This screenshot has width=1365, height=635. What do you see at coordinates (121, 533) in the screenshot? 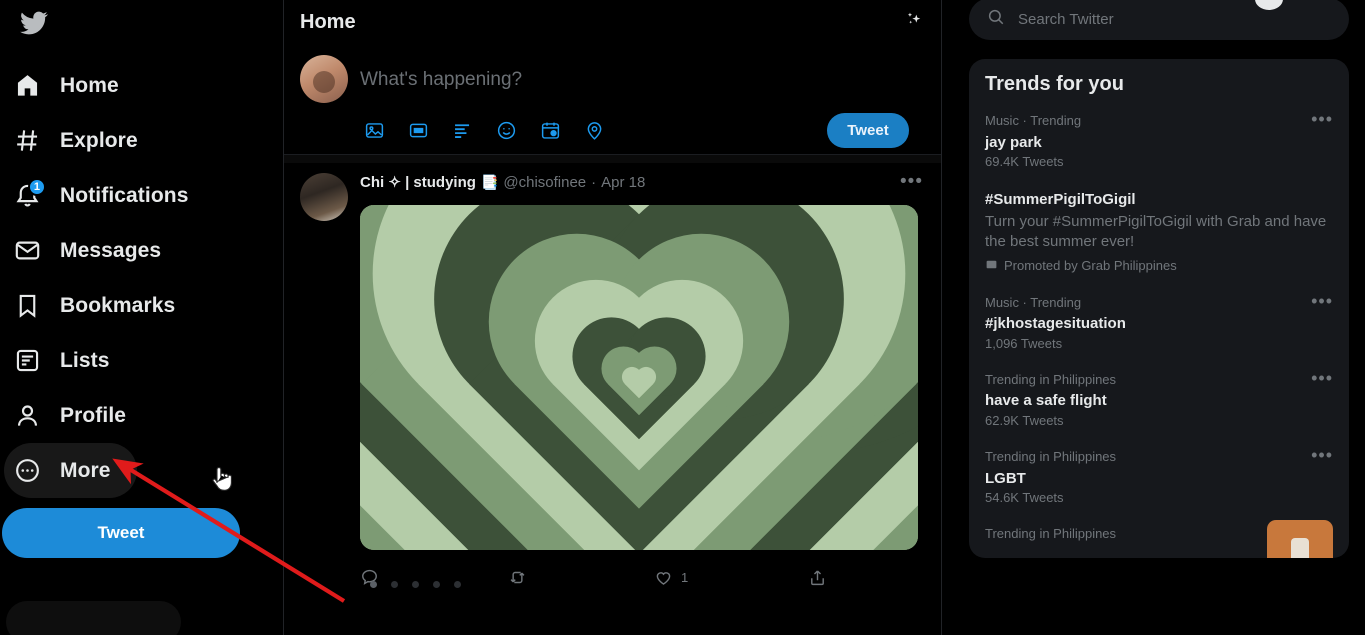
I see `sidebar-tweet-button: Tweet` at bounding box center [121, 533].